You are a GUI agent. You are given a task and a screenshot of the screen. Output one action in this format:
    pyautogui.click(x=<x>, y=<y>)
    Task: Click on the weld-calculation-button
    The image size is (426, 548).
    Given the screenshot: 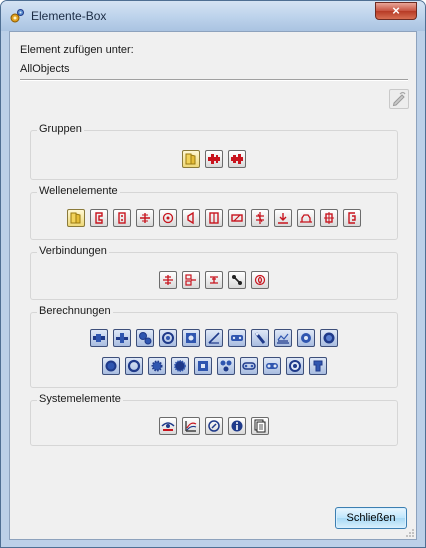 What is the action you would take?
    pyautogui.click(x=283, y=338)
    